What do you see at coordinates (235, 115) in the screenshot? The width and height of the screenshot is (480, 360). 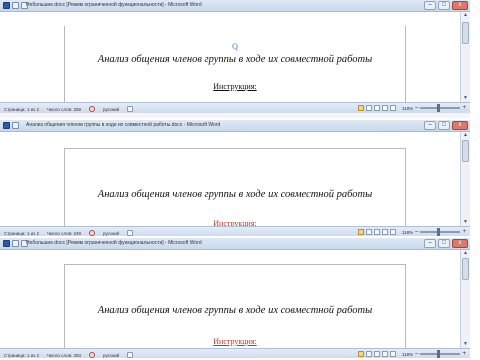 I see `window-bottom-border` at bounding box center [235, 115].